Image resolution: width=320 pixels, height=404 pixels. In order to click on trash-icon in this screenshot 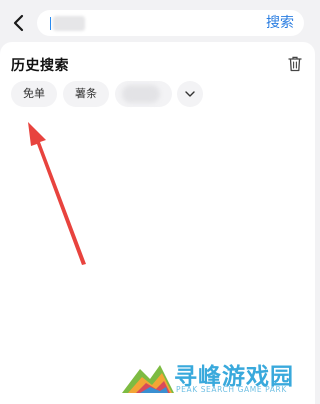, I will do `click(295, 63)`.